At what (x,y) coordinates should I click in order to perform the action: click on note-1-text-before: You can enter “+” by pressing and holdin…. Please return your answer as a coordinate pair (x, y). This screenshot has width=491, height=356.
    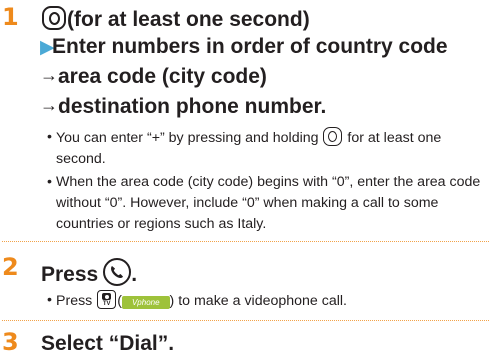
    Looking at the image, I should click on (189, 138).